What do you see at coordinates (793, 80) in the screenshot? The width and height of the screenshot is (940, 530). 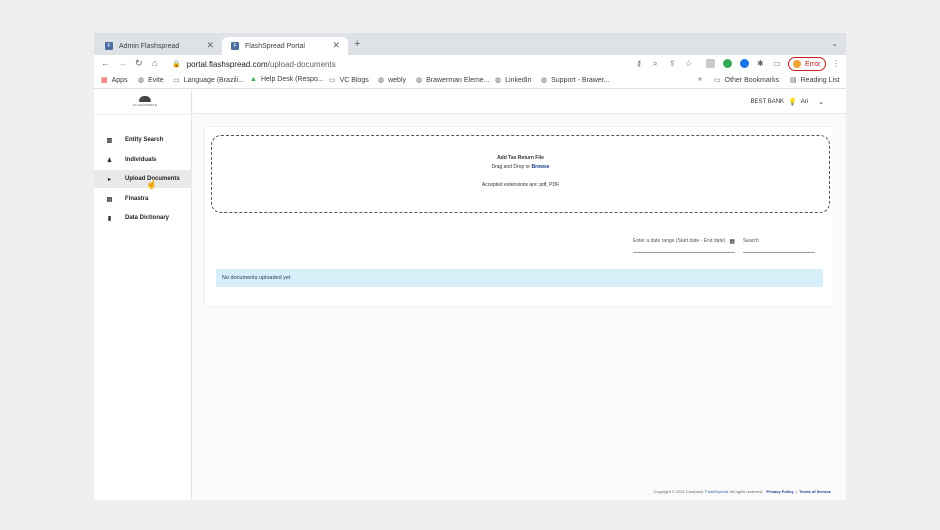 I see `reading-list-icon: ▤` at bounding box center [793, 80].